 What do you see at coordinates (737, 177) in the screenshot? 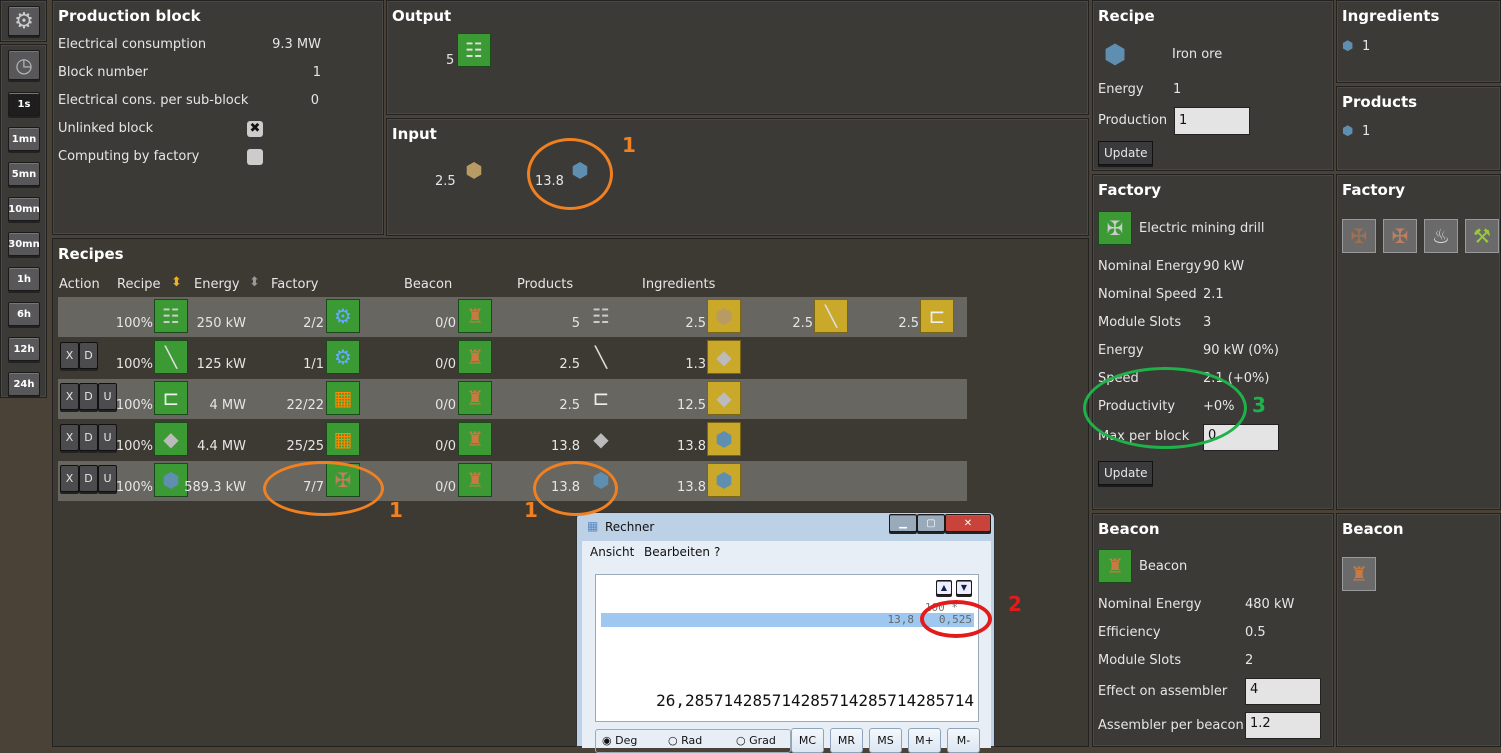
I see `input-panel: Input 2.5 ⬢ 13.8 ⬢` at bounding box center [737, 177].